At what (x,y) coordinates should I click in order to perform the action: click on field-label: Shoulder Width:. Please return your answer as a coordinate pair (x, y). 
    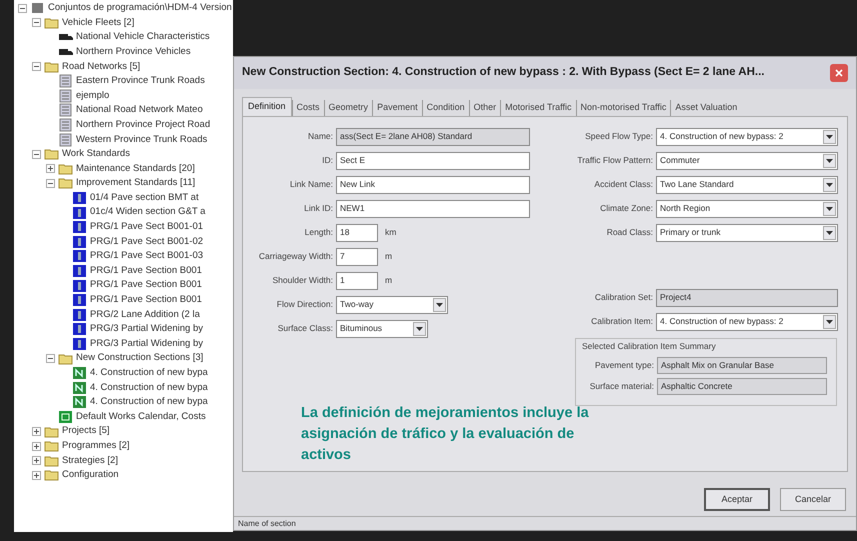
    Looking at the image, I should click on (302, 280).